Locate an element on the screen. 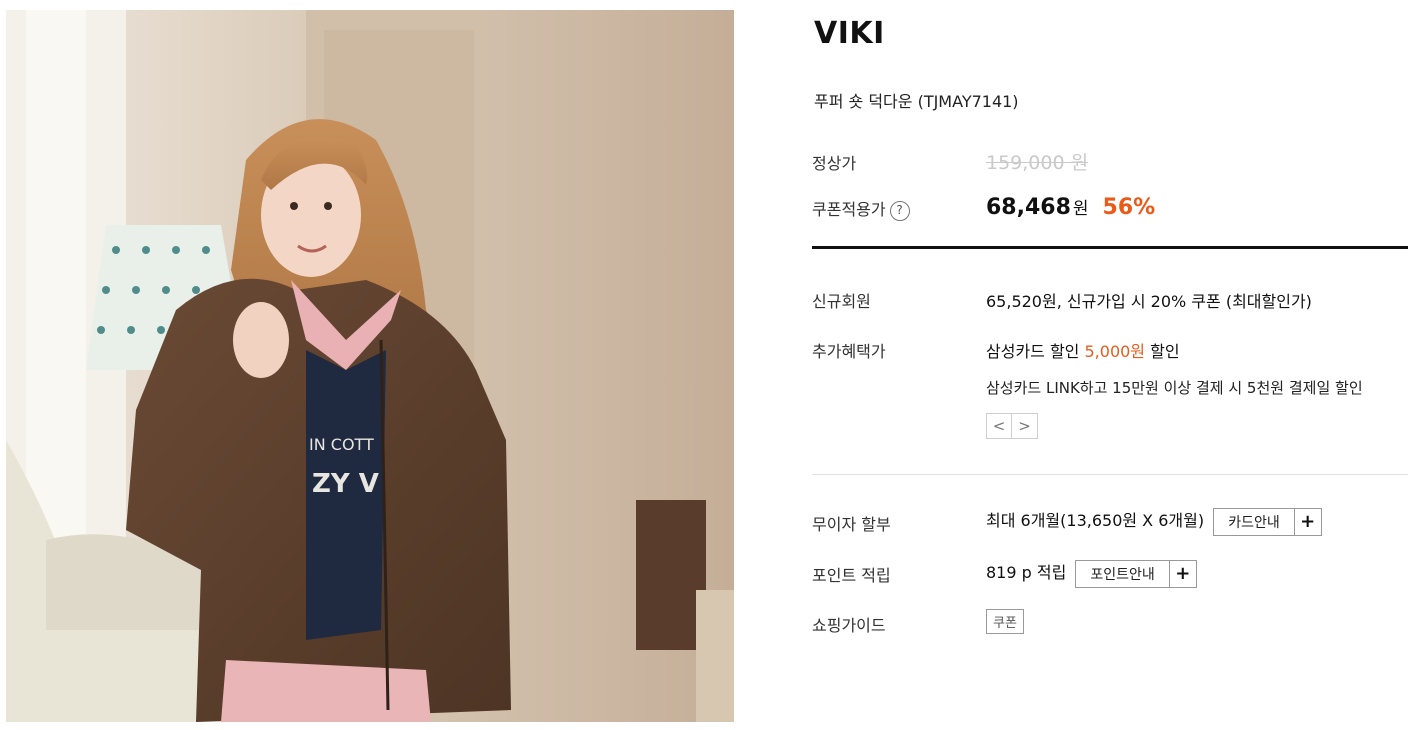 The image size is (1408, 730). chevron-right-icon: > is located at coordinates (1025, 426).